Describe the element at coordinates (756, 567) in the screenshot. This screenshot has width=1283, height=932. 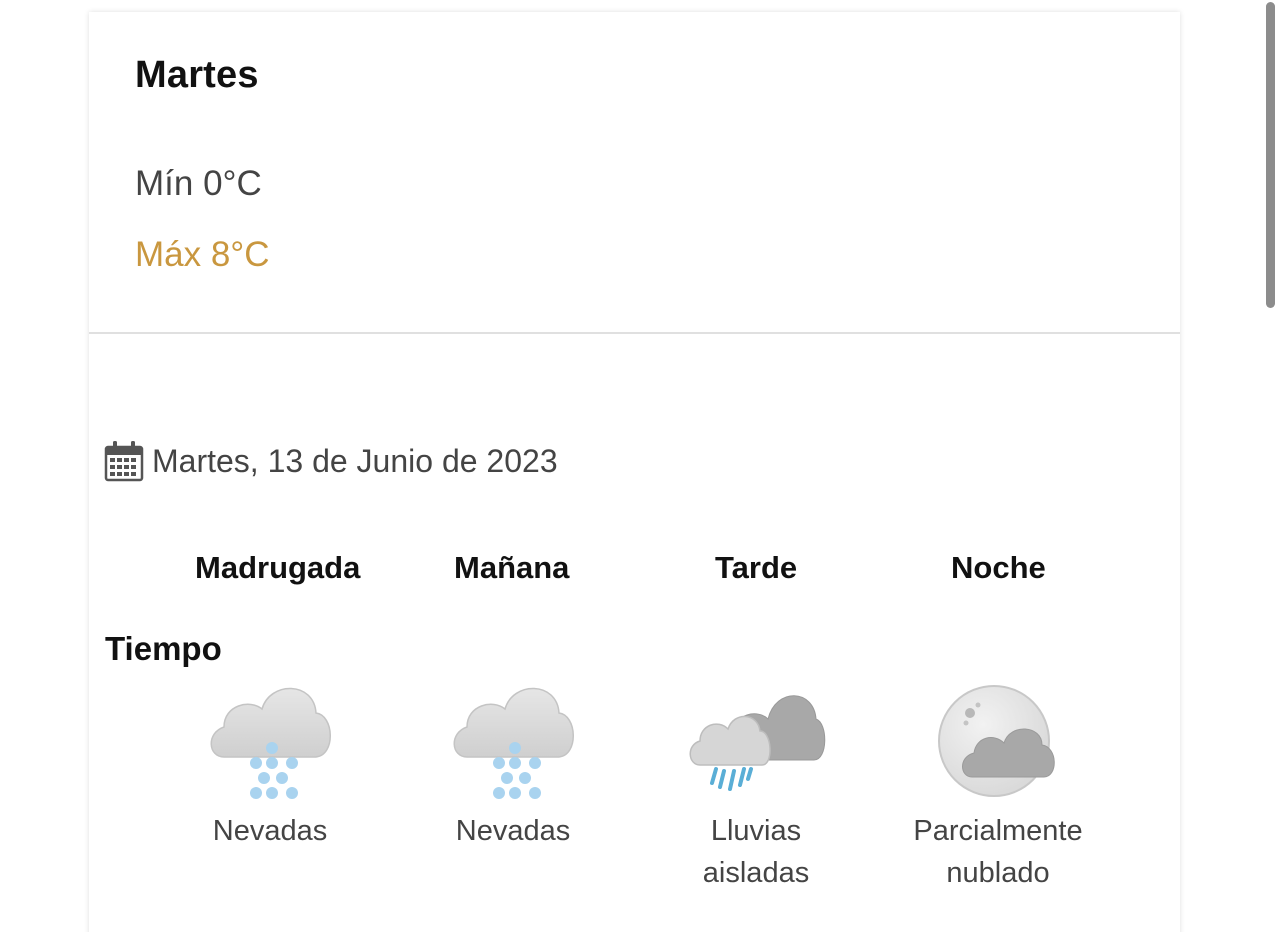
I see `period-tarde: Tarde` at that location.